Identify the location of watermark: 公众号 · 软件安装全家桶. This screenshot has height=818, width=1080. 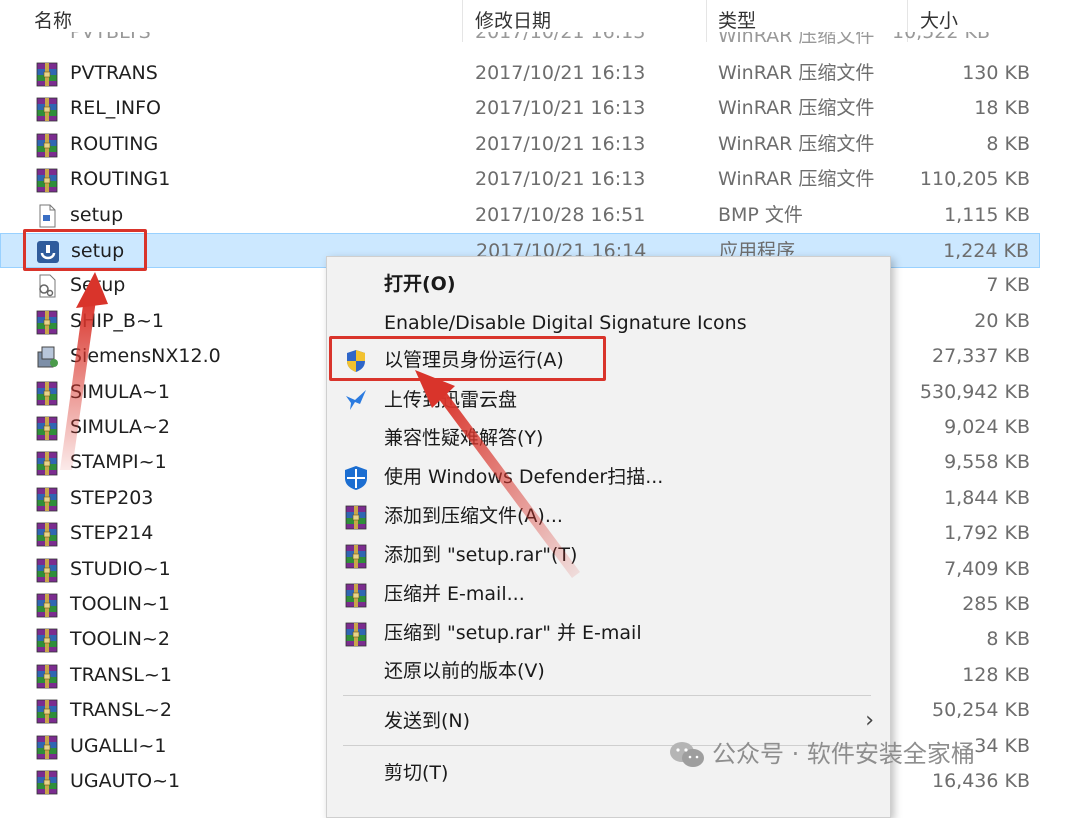
(821, 754).